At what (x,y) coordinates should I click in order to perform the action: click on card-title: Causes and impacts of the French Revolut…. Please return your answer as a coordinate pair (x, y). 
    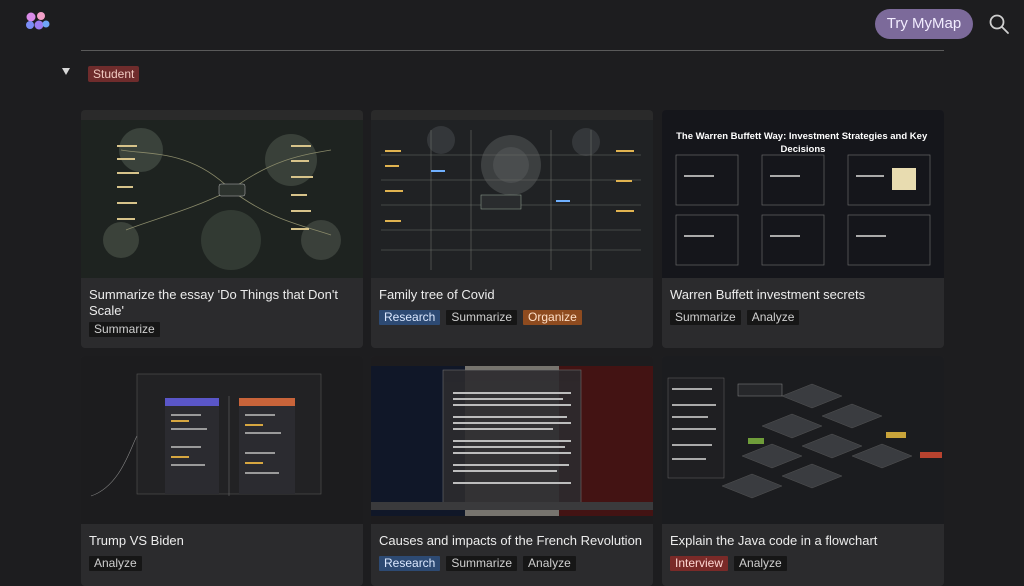
    Looking at the image, I should click on (511, 540).